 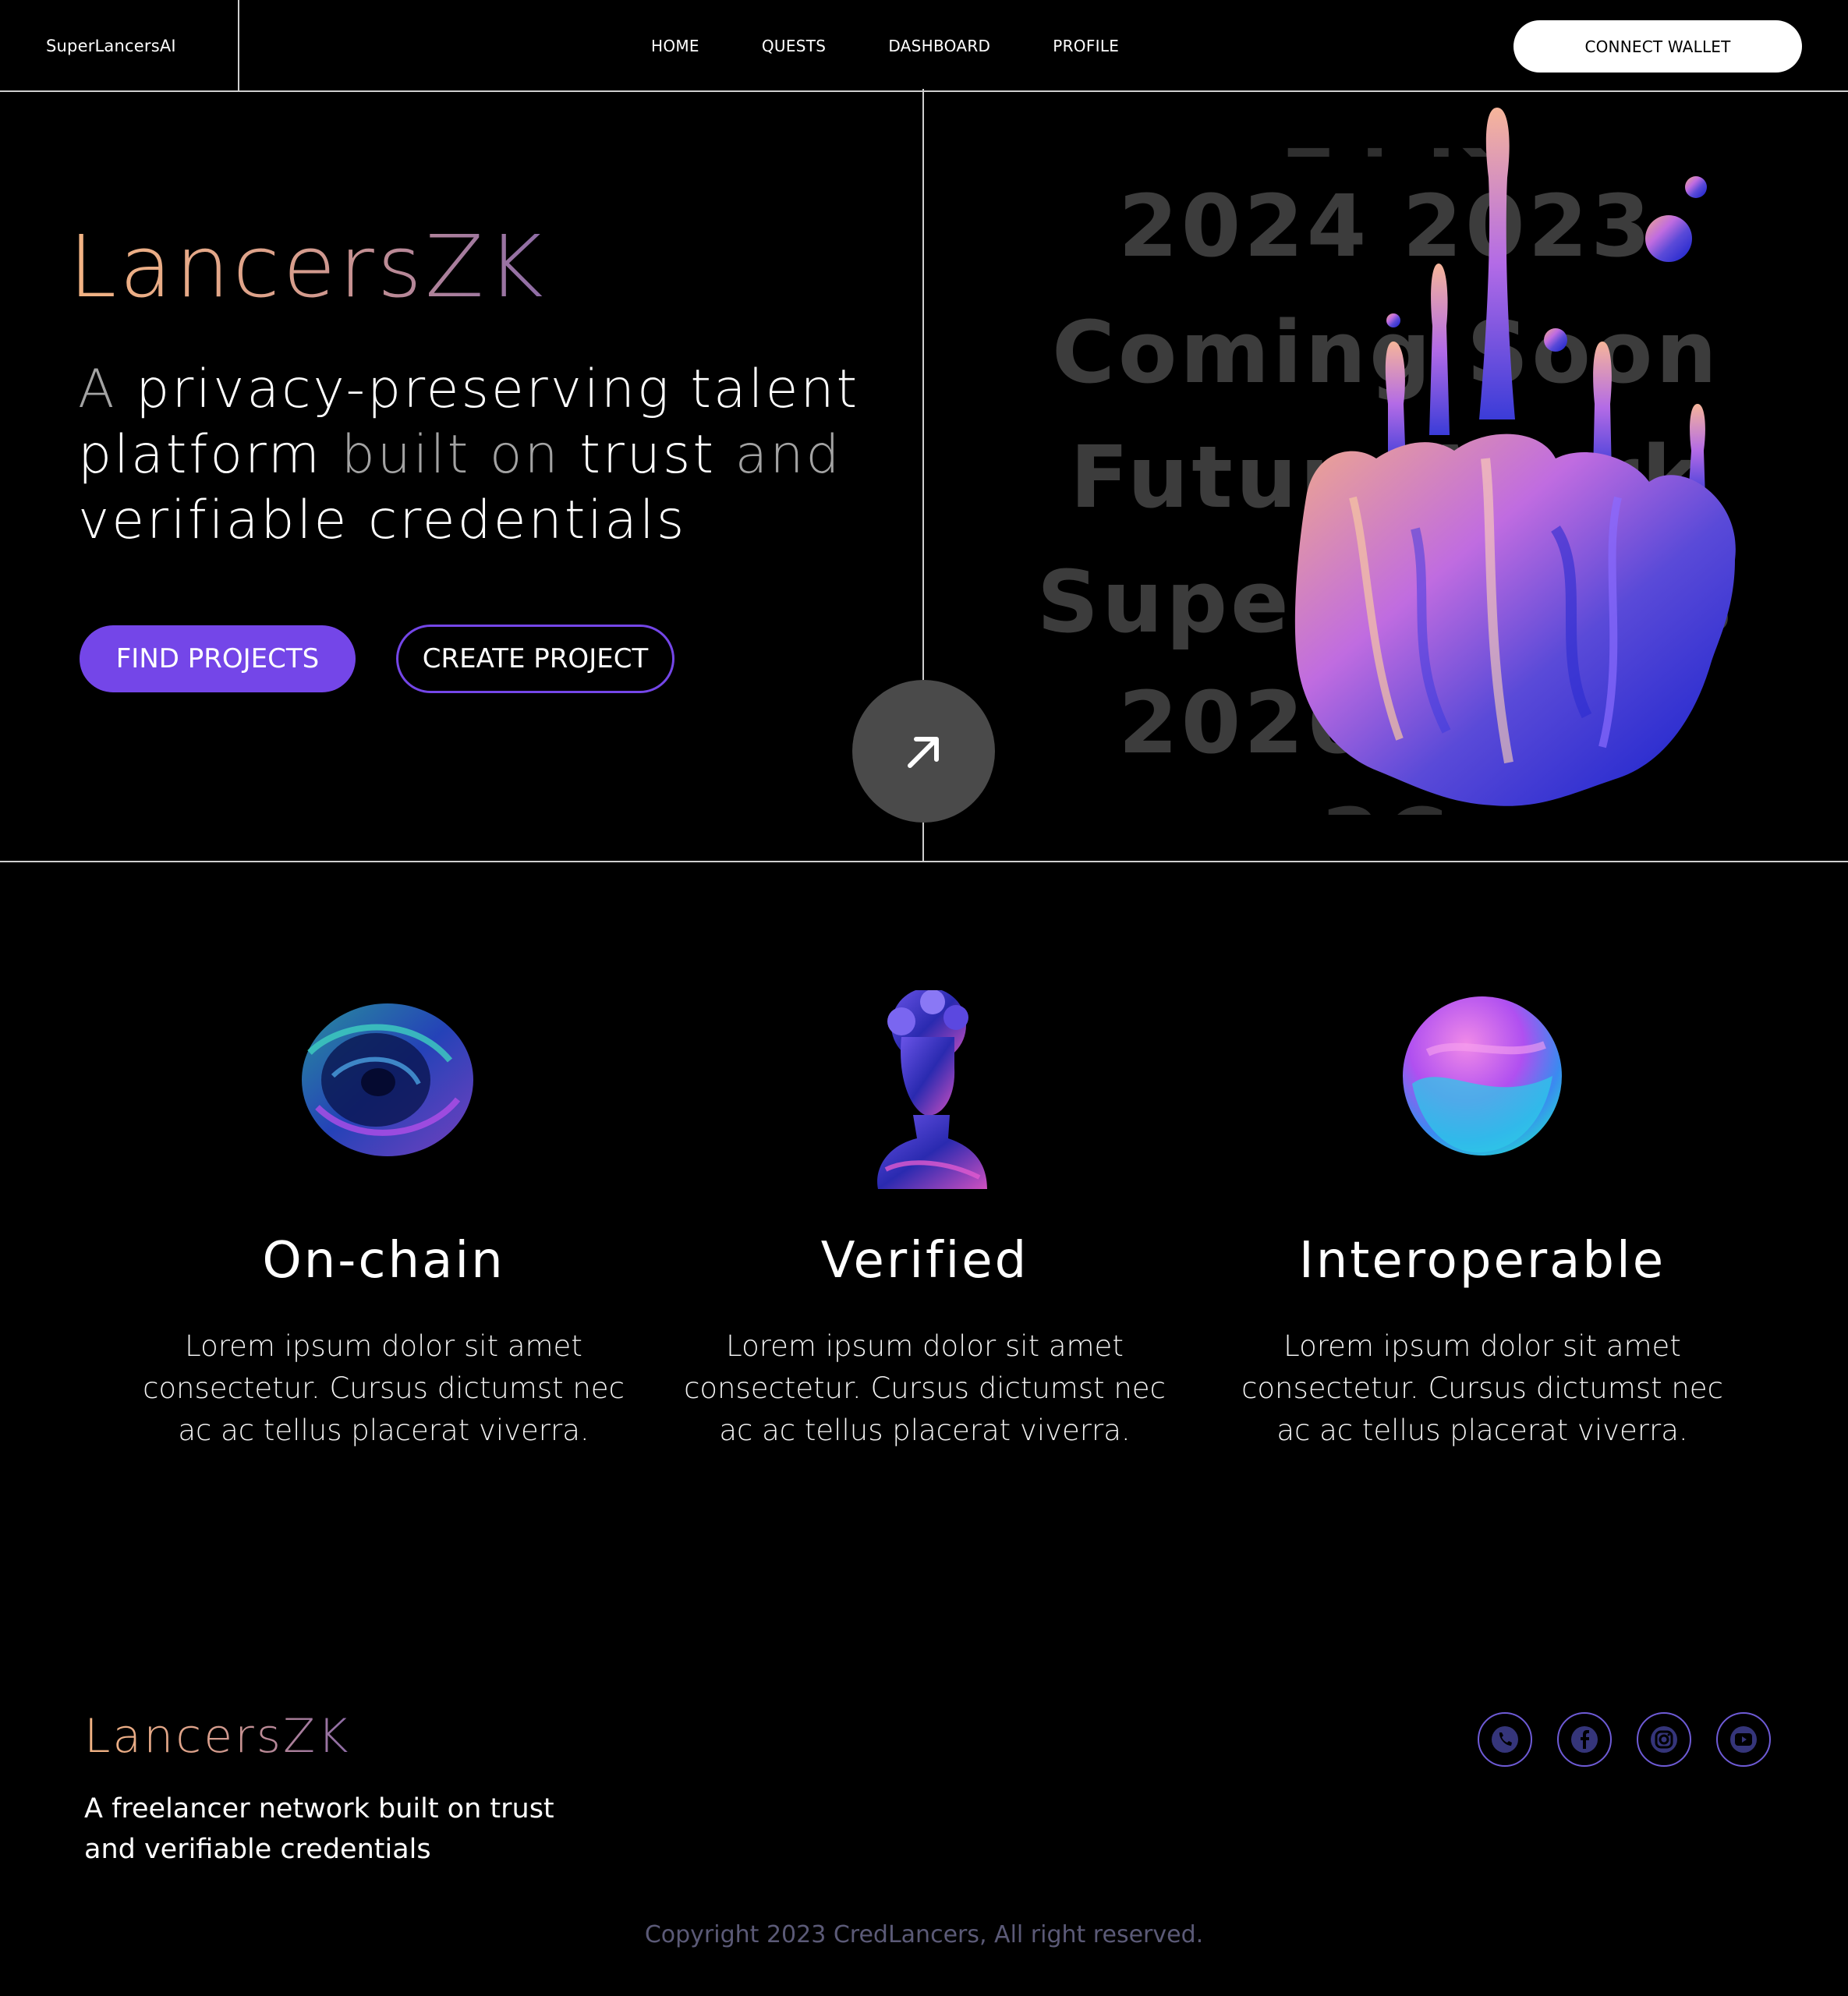 What do you see at coordinates (925, 1261) in the screenshot?
I see `feature-title: Verified` at bounding box center [925, 1261].